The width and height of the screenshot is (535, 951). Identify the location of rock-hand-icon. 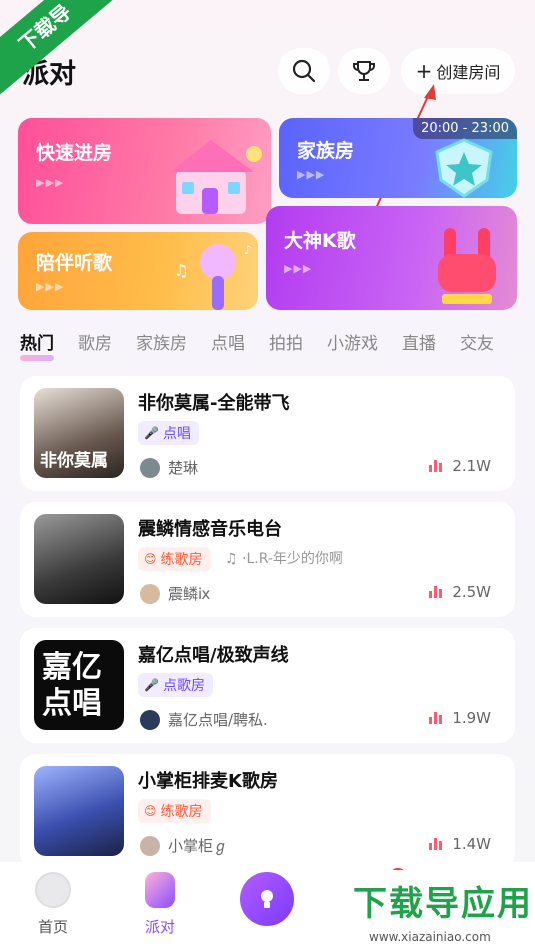
(467, 266).